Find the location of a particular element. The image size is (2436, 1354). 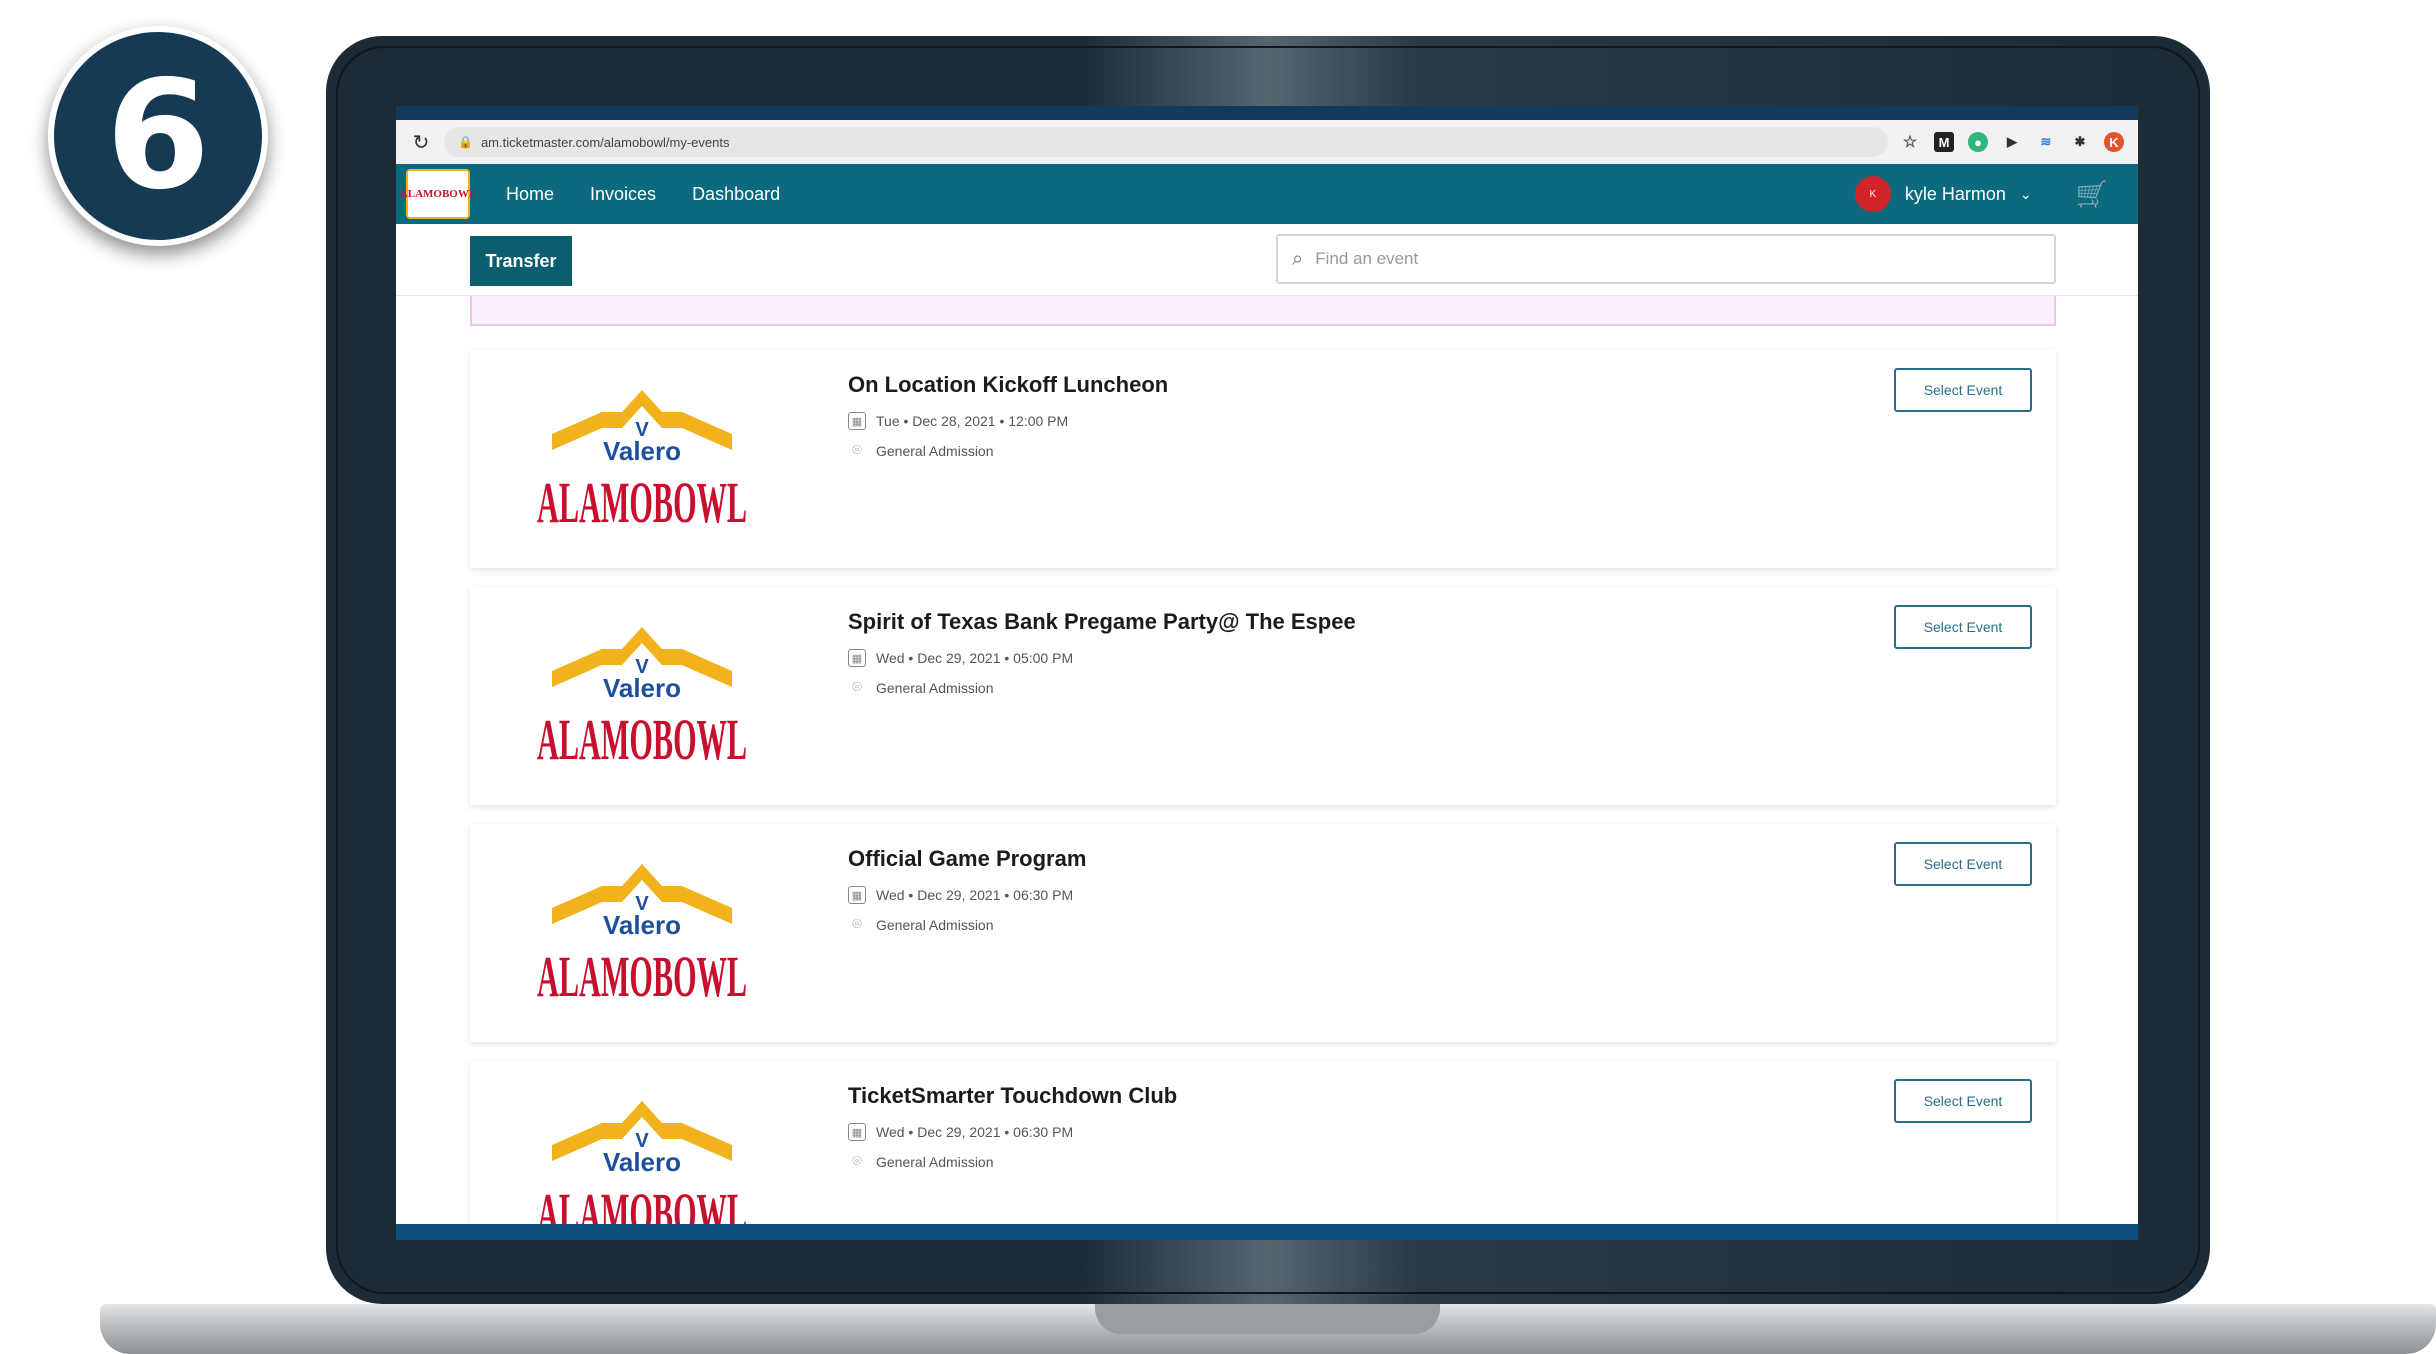

os-top-strip is located at coordinates (1267, 113).